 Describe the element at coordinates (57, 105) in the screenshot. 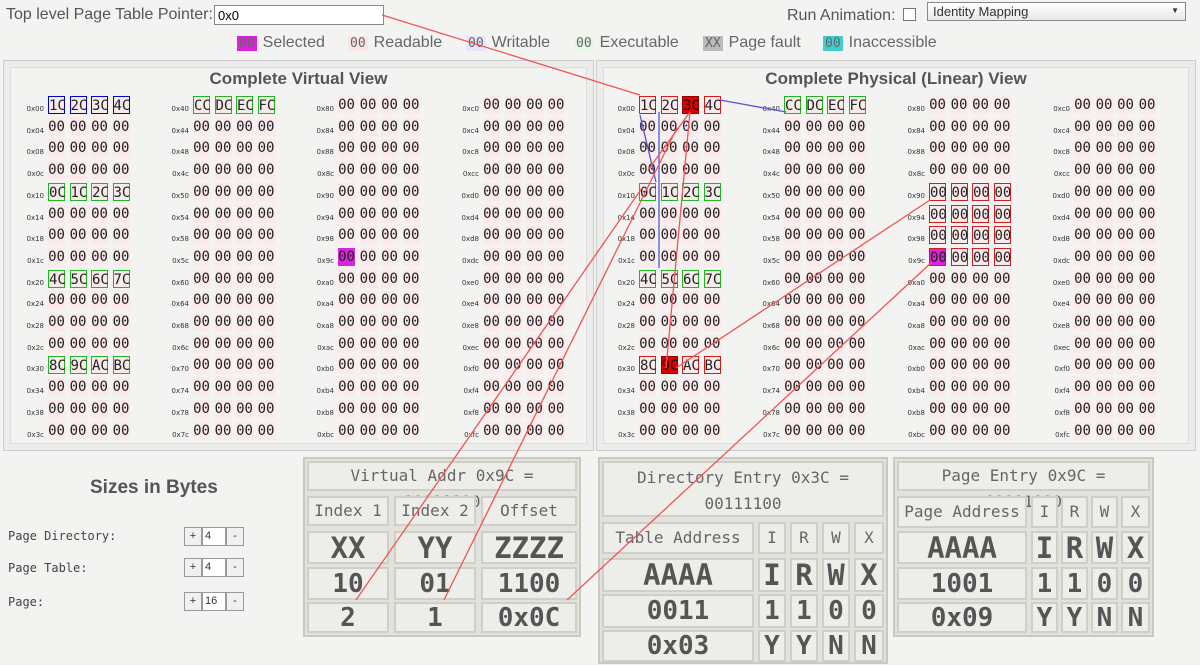

I see `memory-byte: 1C` at that location.